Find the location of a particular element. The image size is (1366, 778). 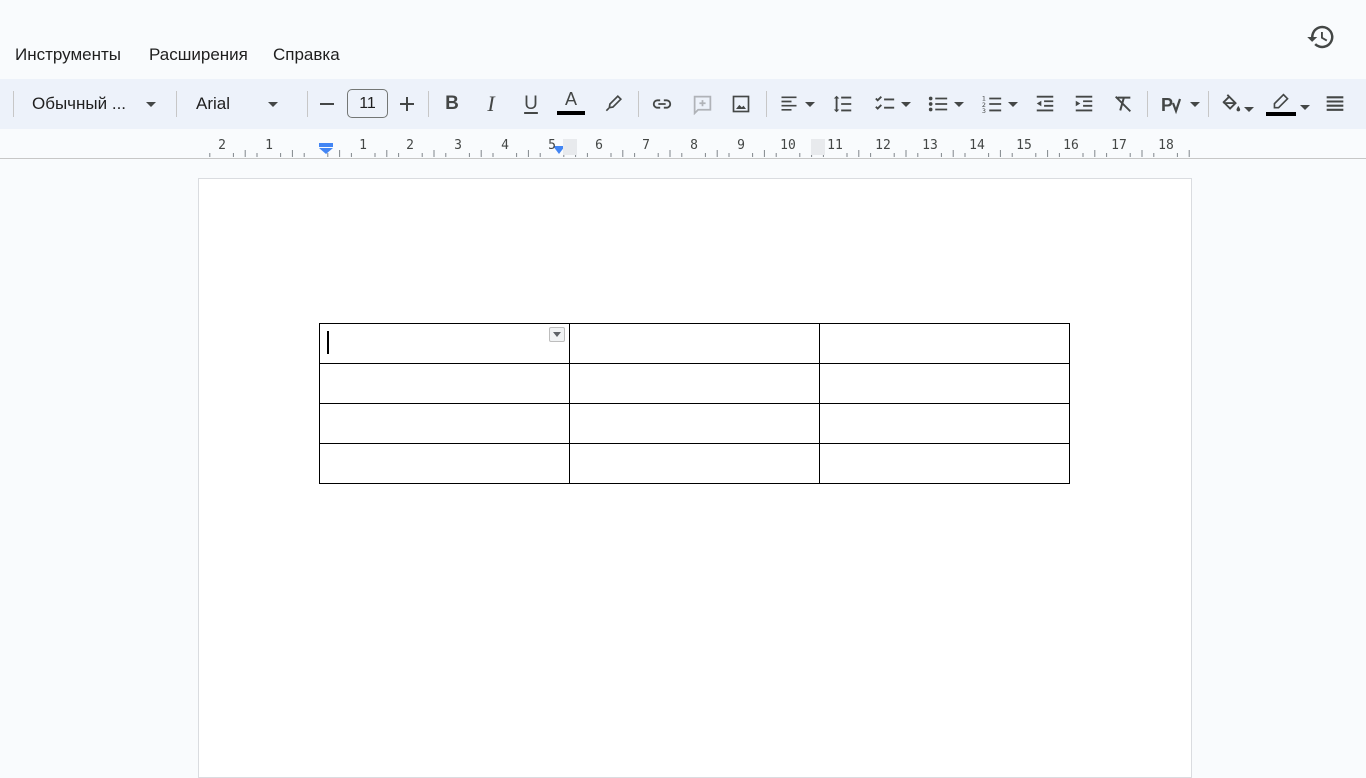

border-color-group is located at coordinates (1281, 104).